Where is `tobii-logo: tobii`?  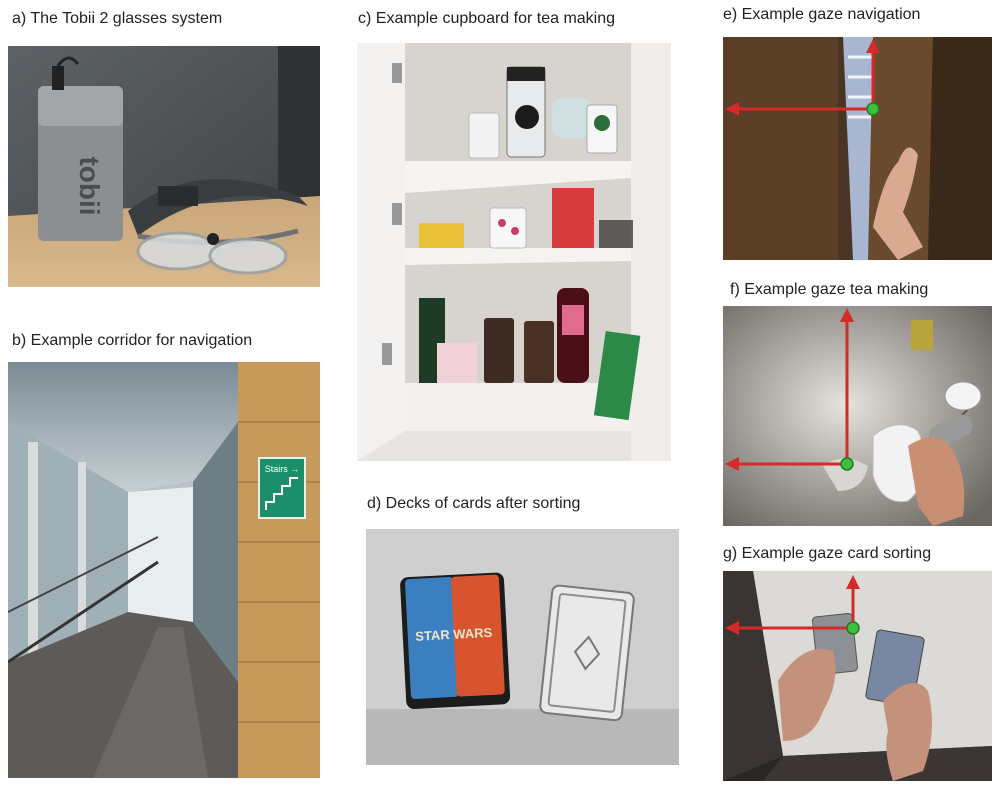 tobii-logo: tobii is located at coordinates (89, 185).